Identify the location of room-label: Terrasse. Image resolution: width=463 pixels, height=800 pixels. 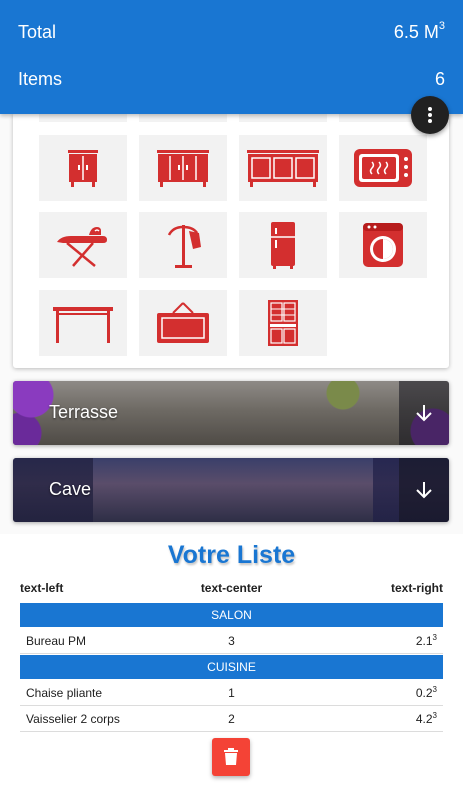
(84, 412).